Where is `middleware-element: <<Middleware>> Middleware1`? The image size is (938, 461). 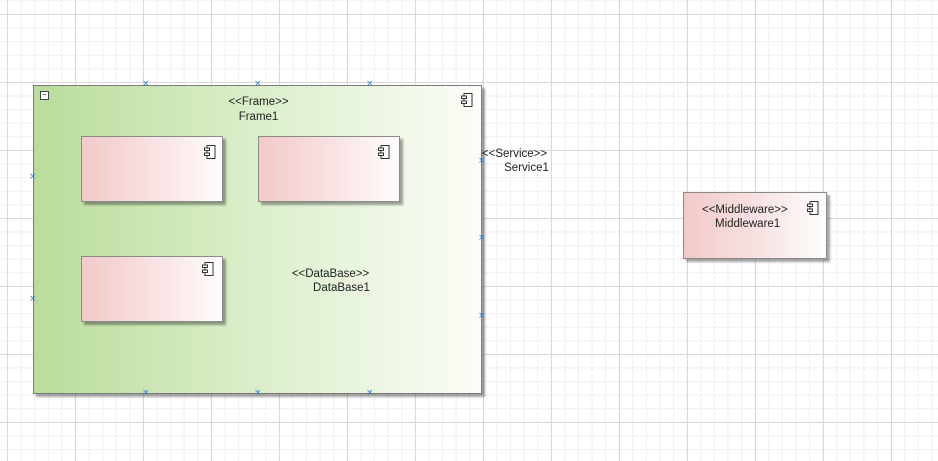 middleware-element: <<Middleware>> Middleware1 is located at coordinates (755, 225).